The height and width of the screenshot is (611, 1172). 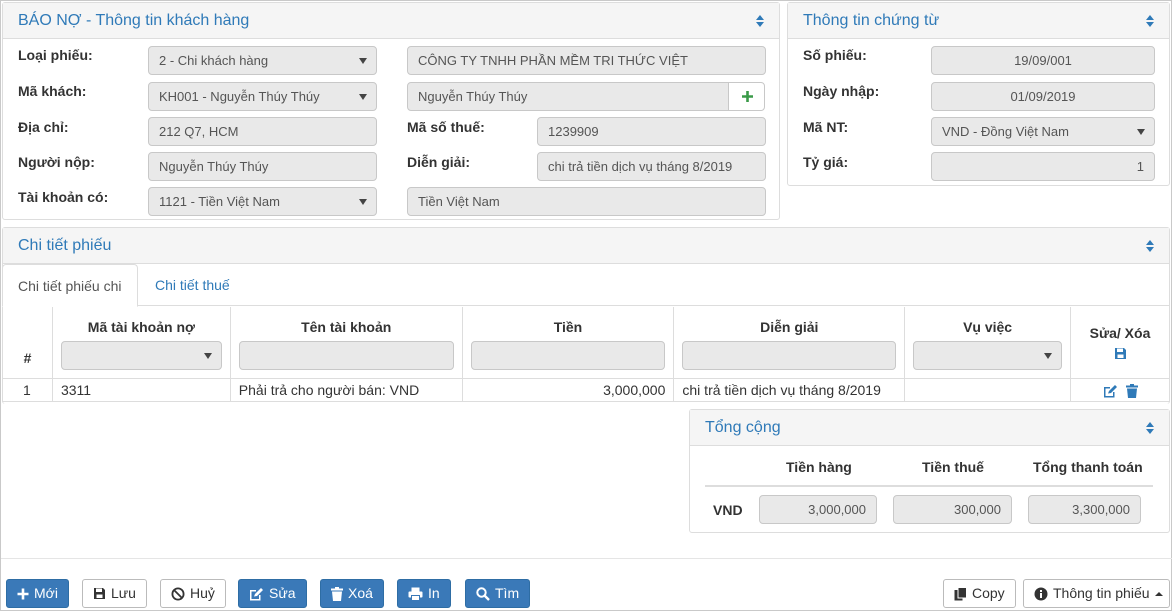 What do you see at coordinates (43, 127) in the screenshot?
I see `address-label: Địa chỉ:` at bounding box center [43, 127].